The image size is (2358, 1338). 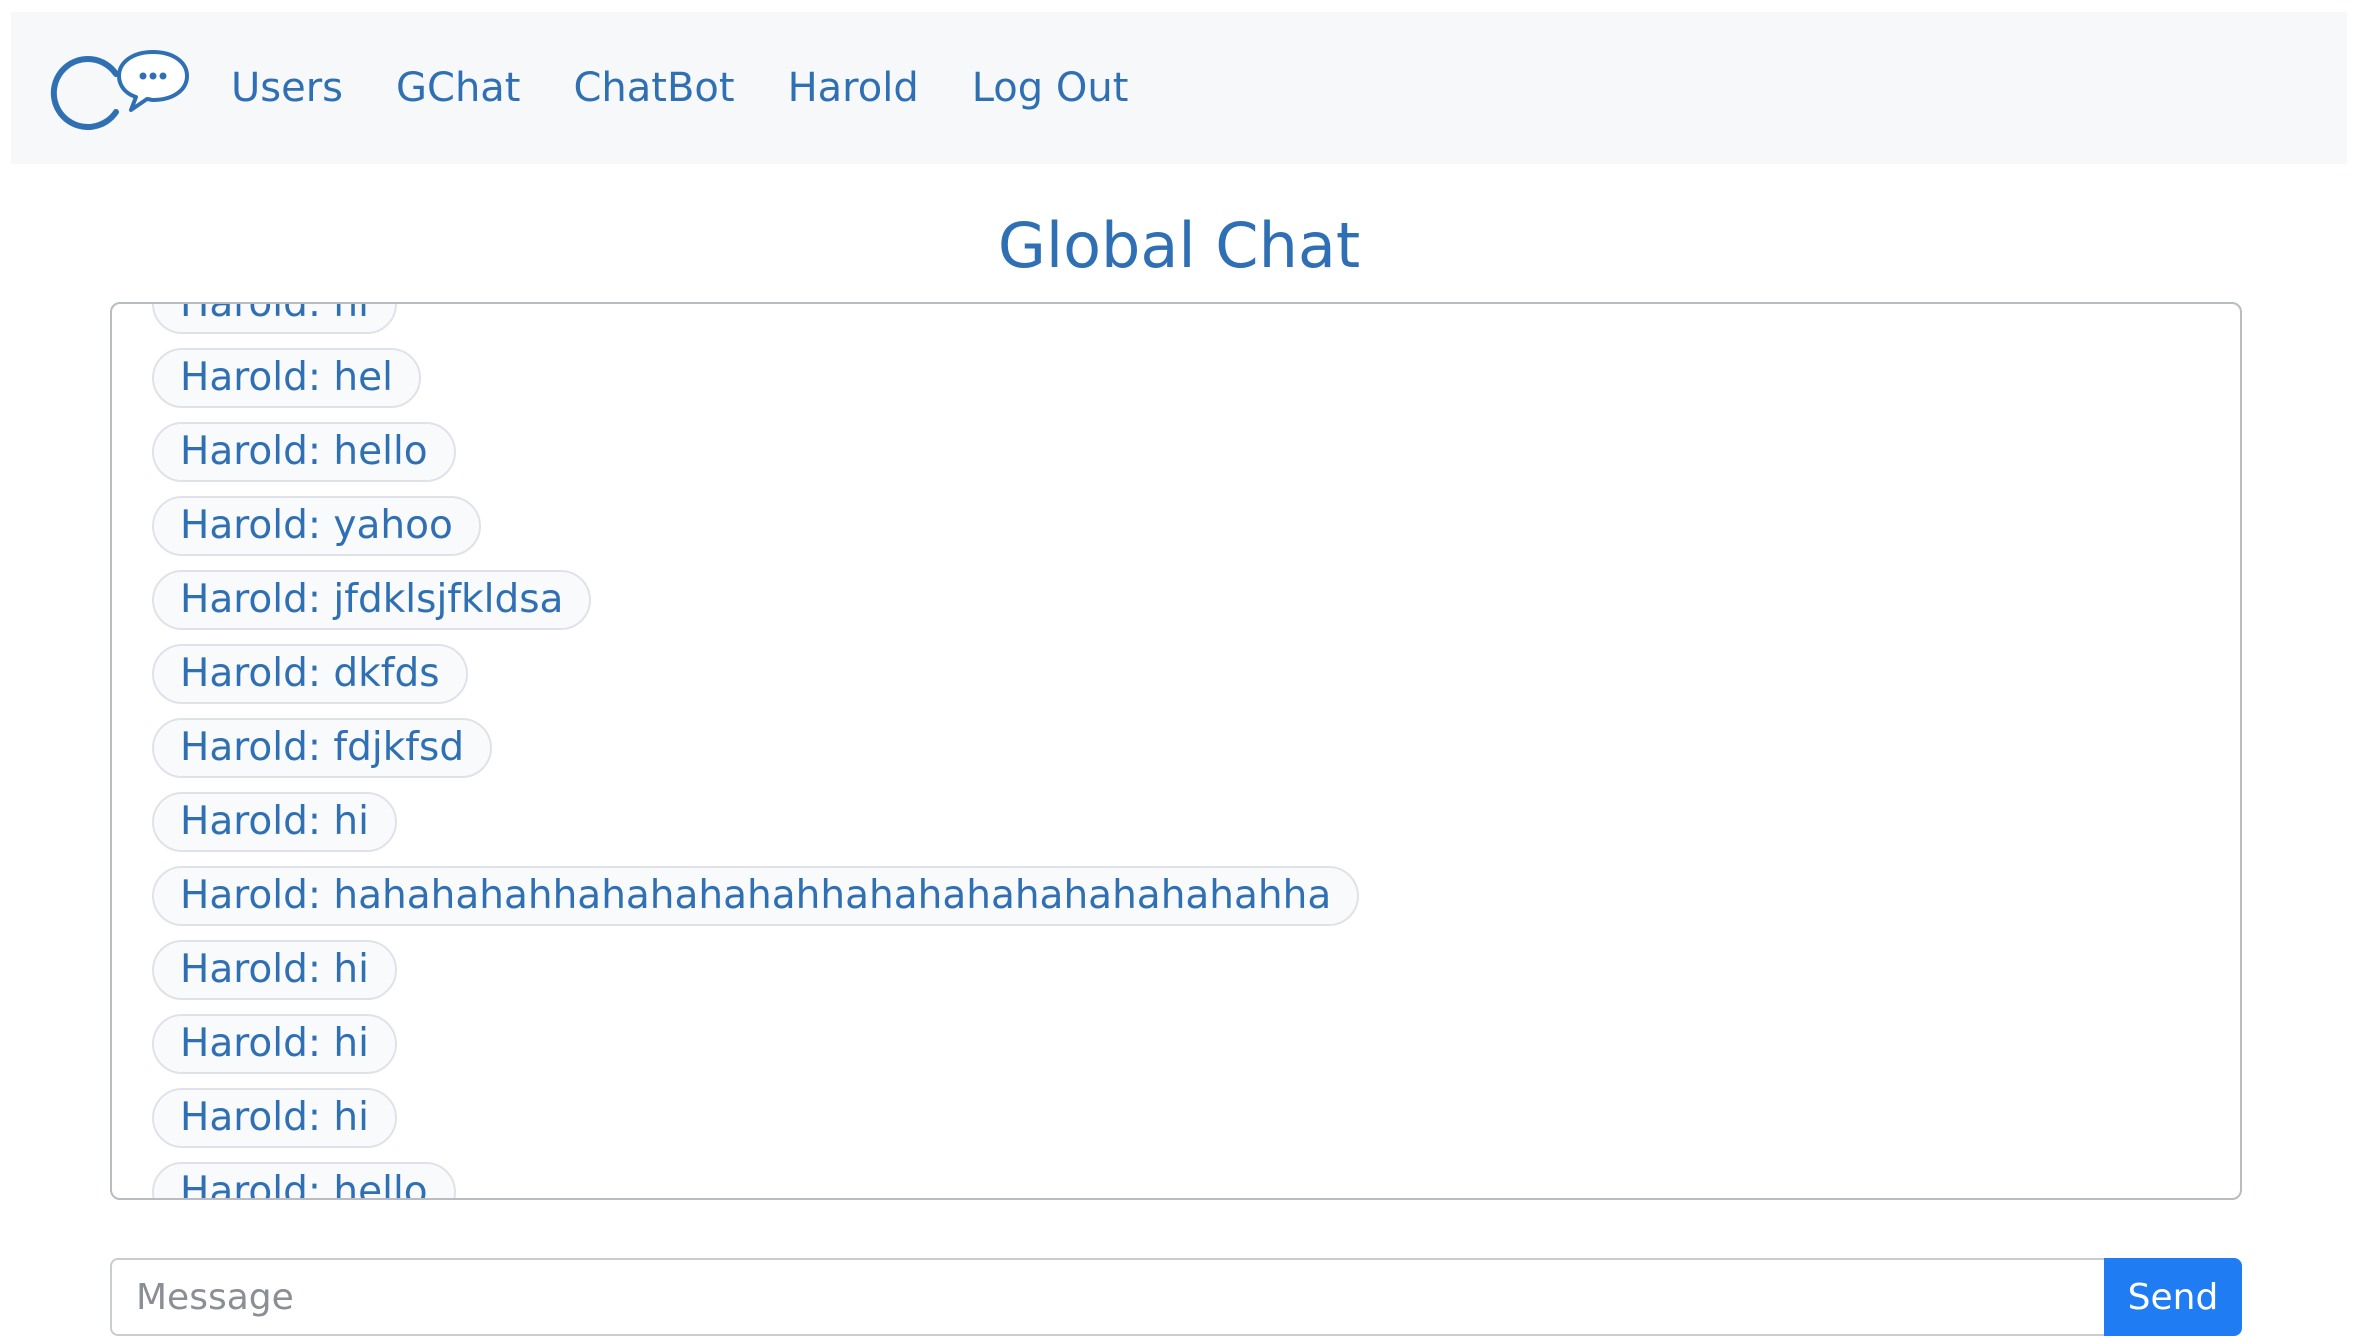 I want to click on nav-log-out: Log Out, so click(x=1050, y=88).